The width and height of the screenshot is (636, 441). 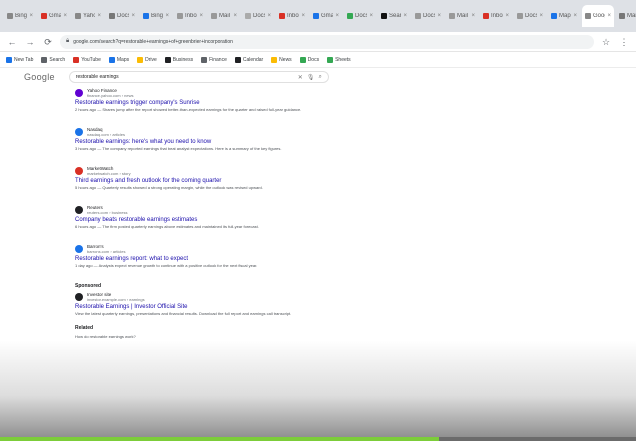 I want to click on result-source: Reuters reuters.com › business, so click(x=225, y=210).